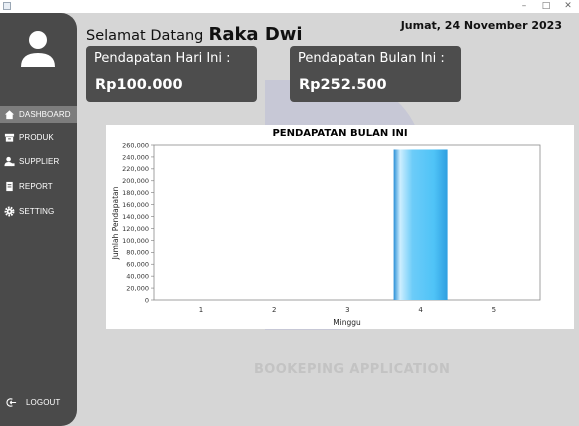 The height and width of the screenshot is (426, 579). Describe the element at coordinates (343, 85) in the screenshot. I see `card-value: Rp252.500` at that location.